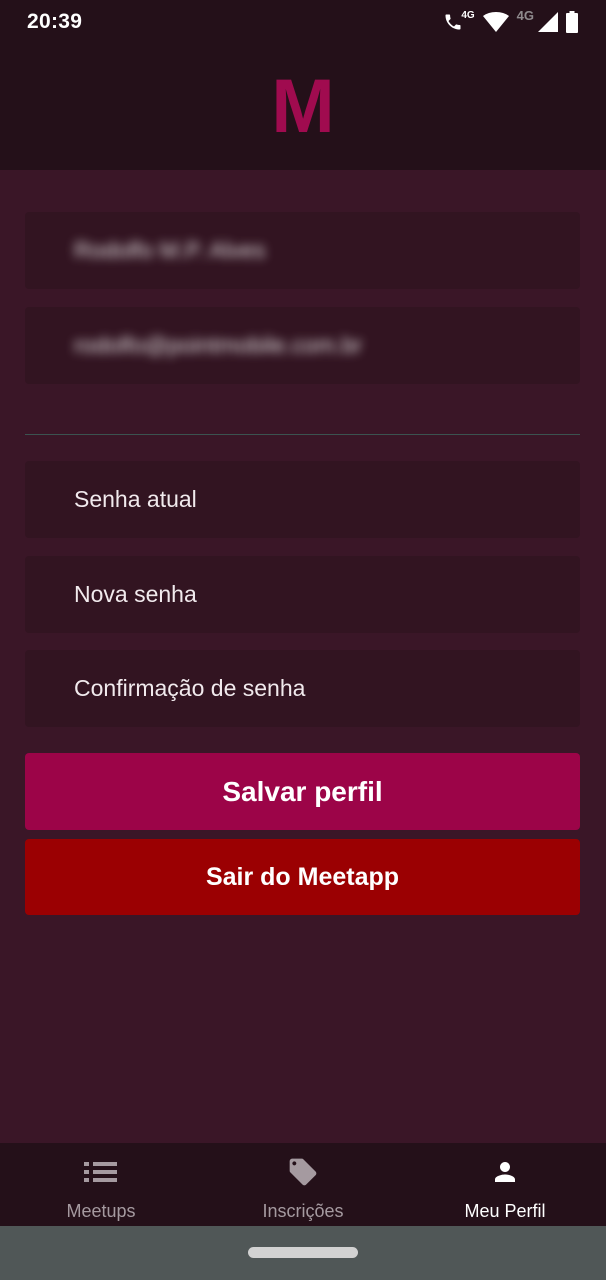 The image size is (606, 1280). Describe the element at coordinates (101, 1172) in the screenshot. I see `list-icon` at that location.